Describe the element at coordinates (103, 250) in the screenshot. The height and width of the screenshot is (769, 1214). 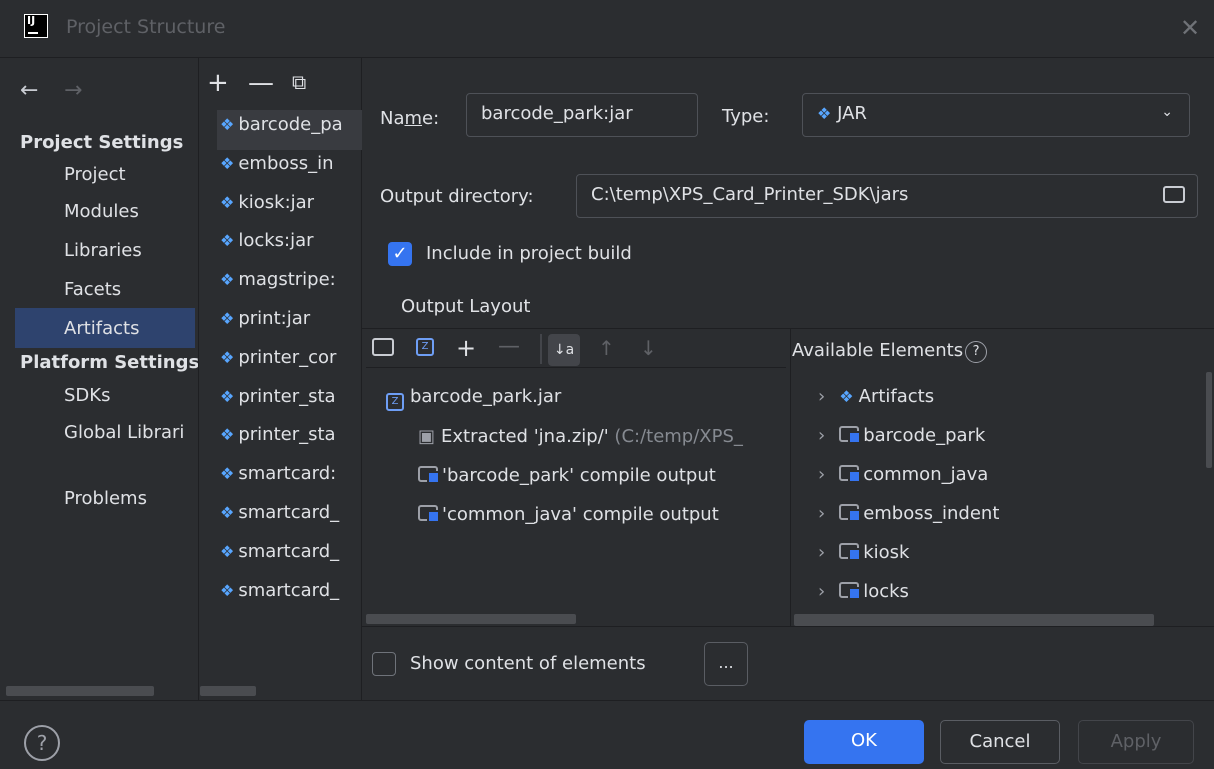
I see `nav-item-libraries: Libraries` at that location.